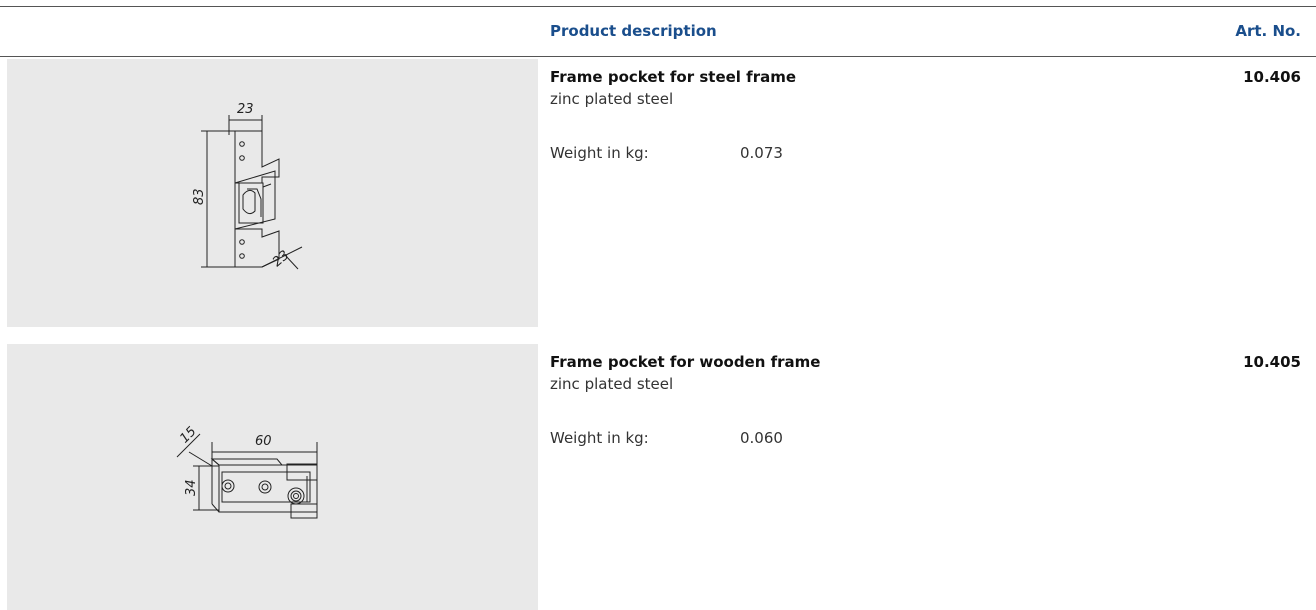 This screenshot has height=610, width=1316. Describe the element at coordinates (188, 435) in the screenshot. I see `dimension-label-depth: 15` at that location.